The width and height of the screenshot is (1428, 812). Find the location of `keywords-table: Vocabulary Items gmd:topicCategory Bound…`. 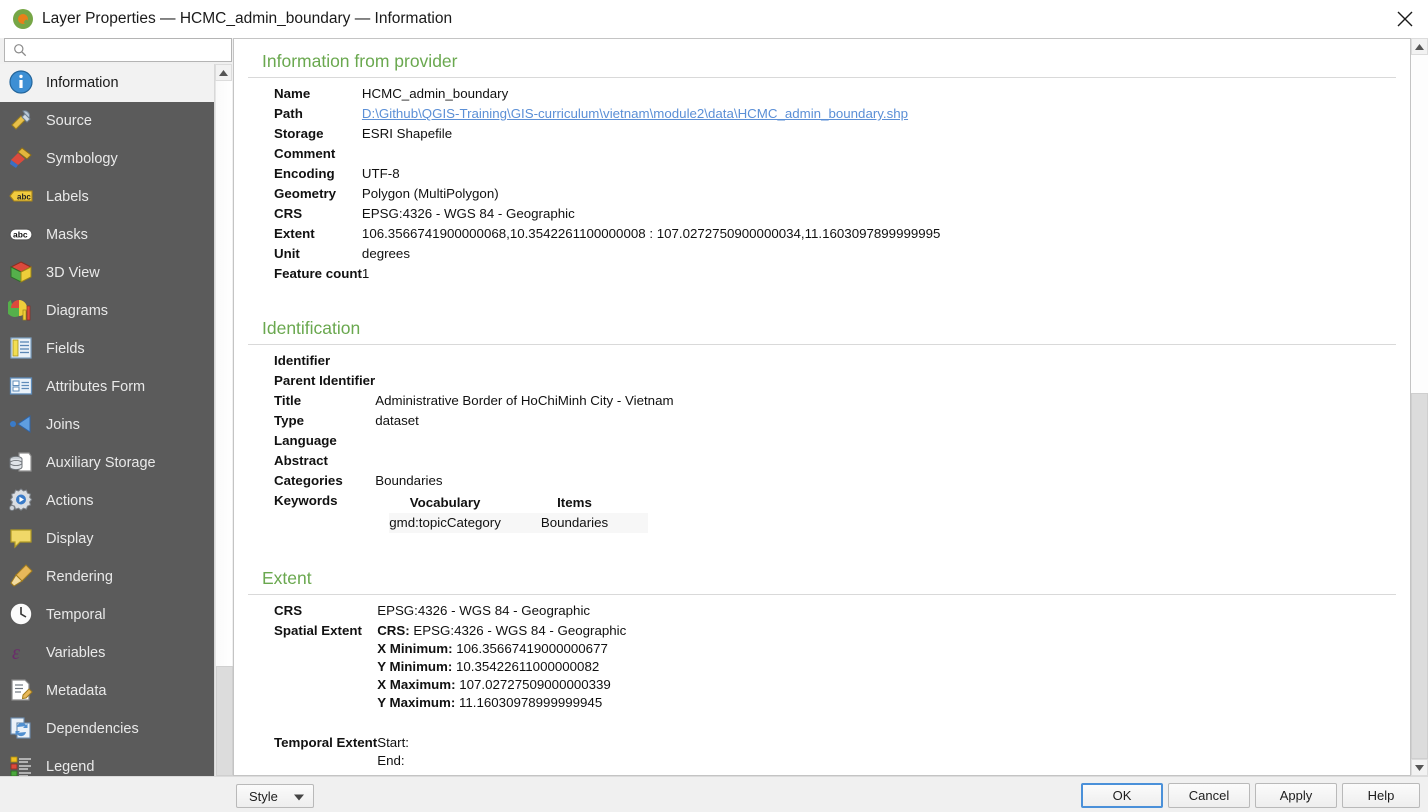

keywords-table: Vocabulary Items gmd:topicCategory Bound… is located at coordinates (519, 513).